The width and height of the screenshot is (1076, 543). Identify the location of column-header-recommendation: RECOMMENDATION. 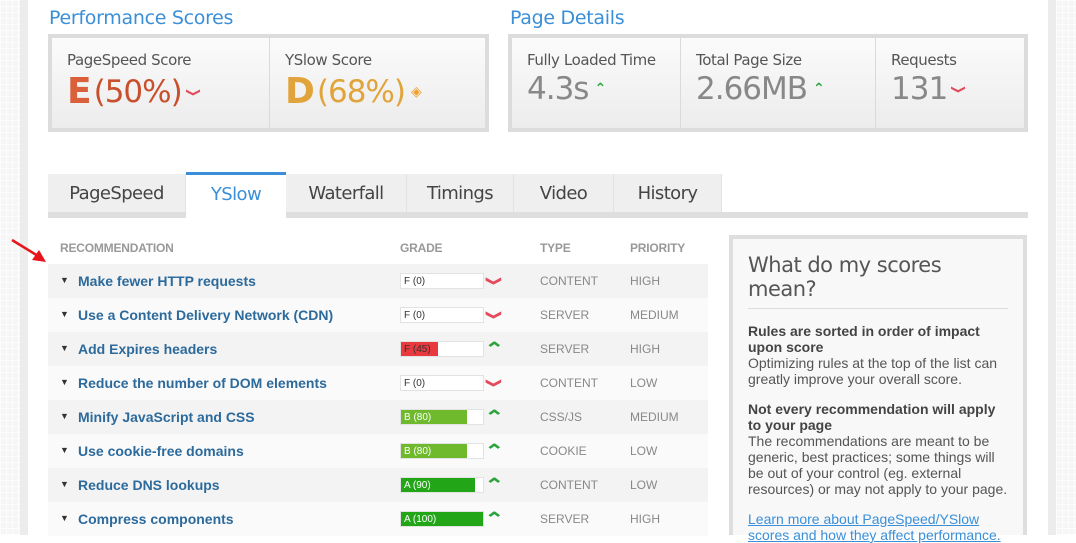
(117, 248).